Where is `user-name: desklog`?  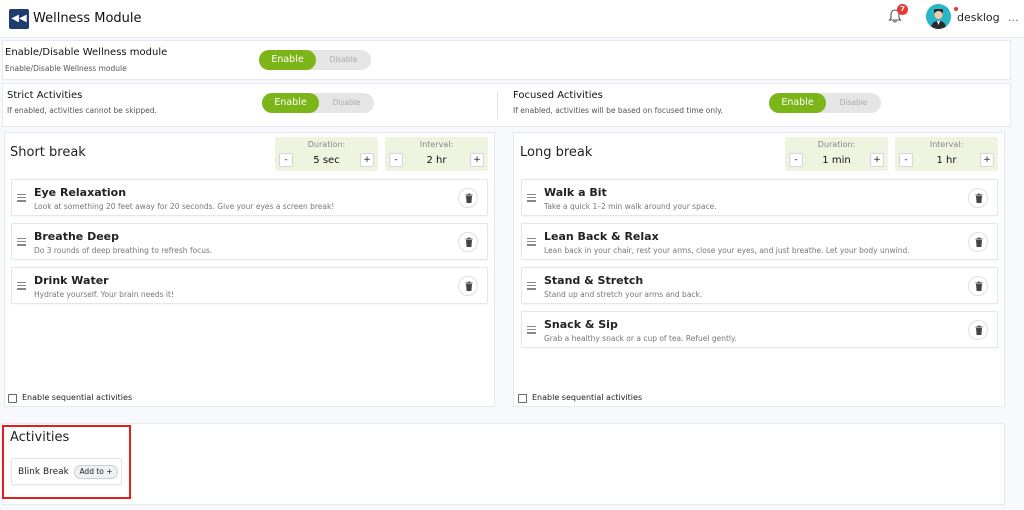
user-name: desklog is located at coordinates (978, 17).